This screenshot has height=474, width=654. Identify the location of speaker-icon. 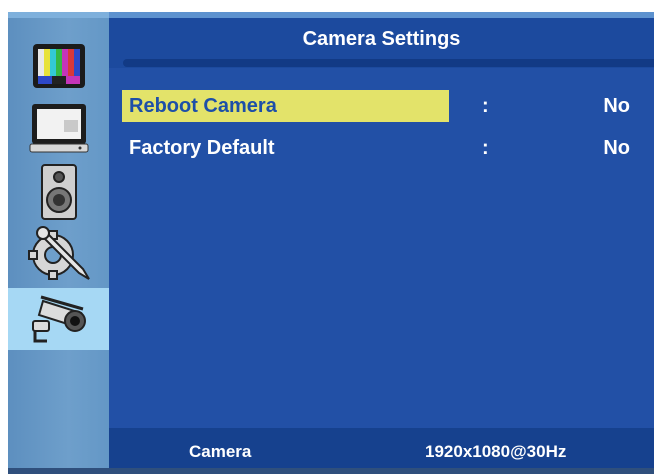
(58, 192).